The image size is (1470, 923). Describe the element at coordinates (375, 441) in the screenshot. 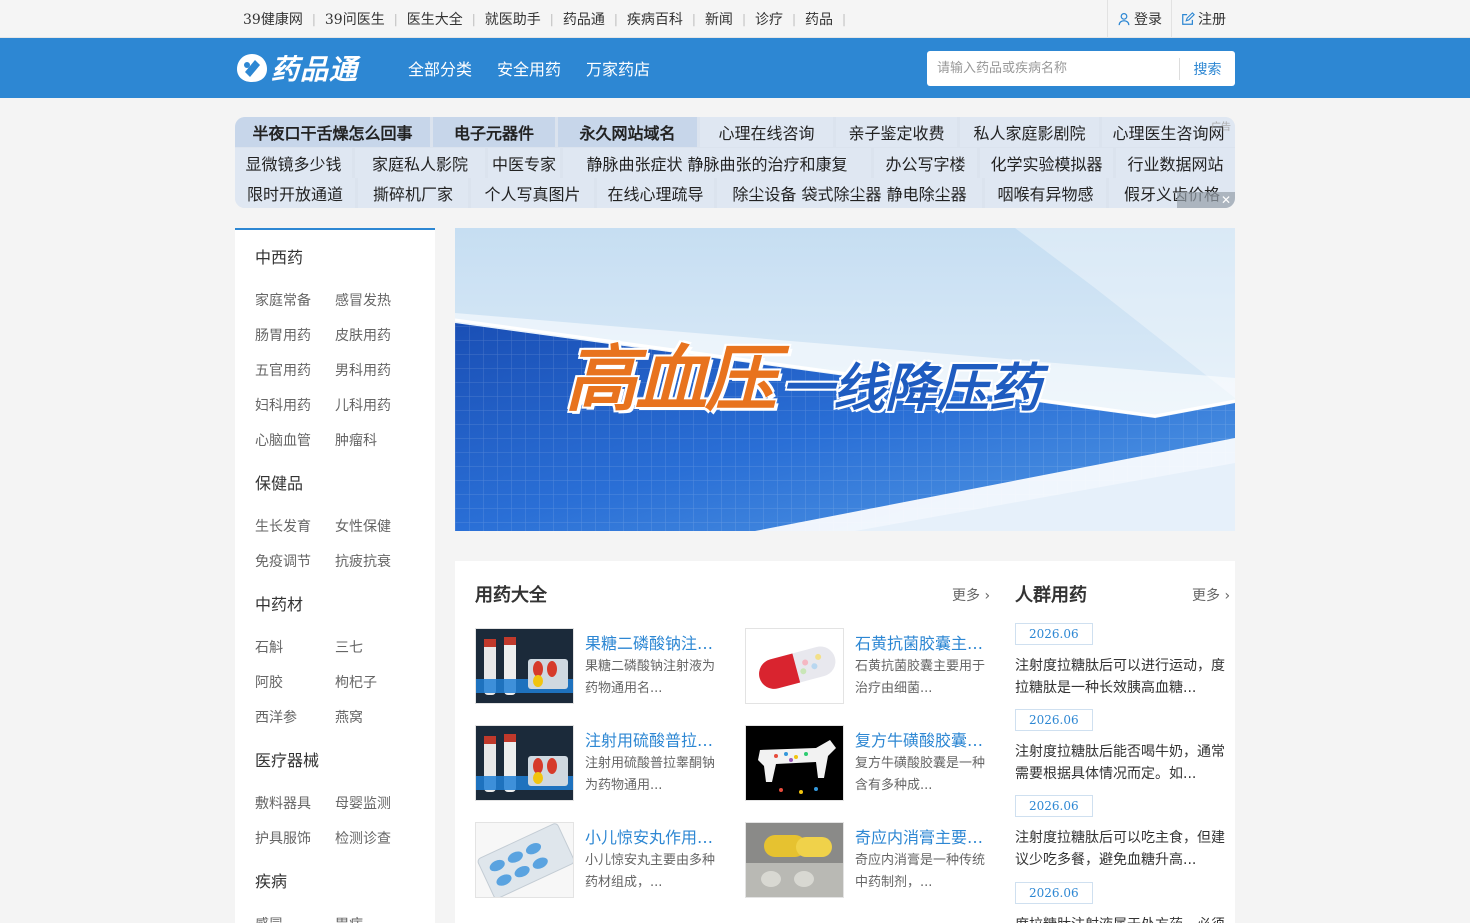

I see `category-link: 肿瘤科` at that location.